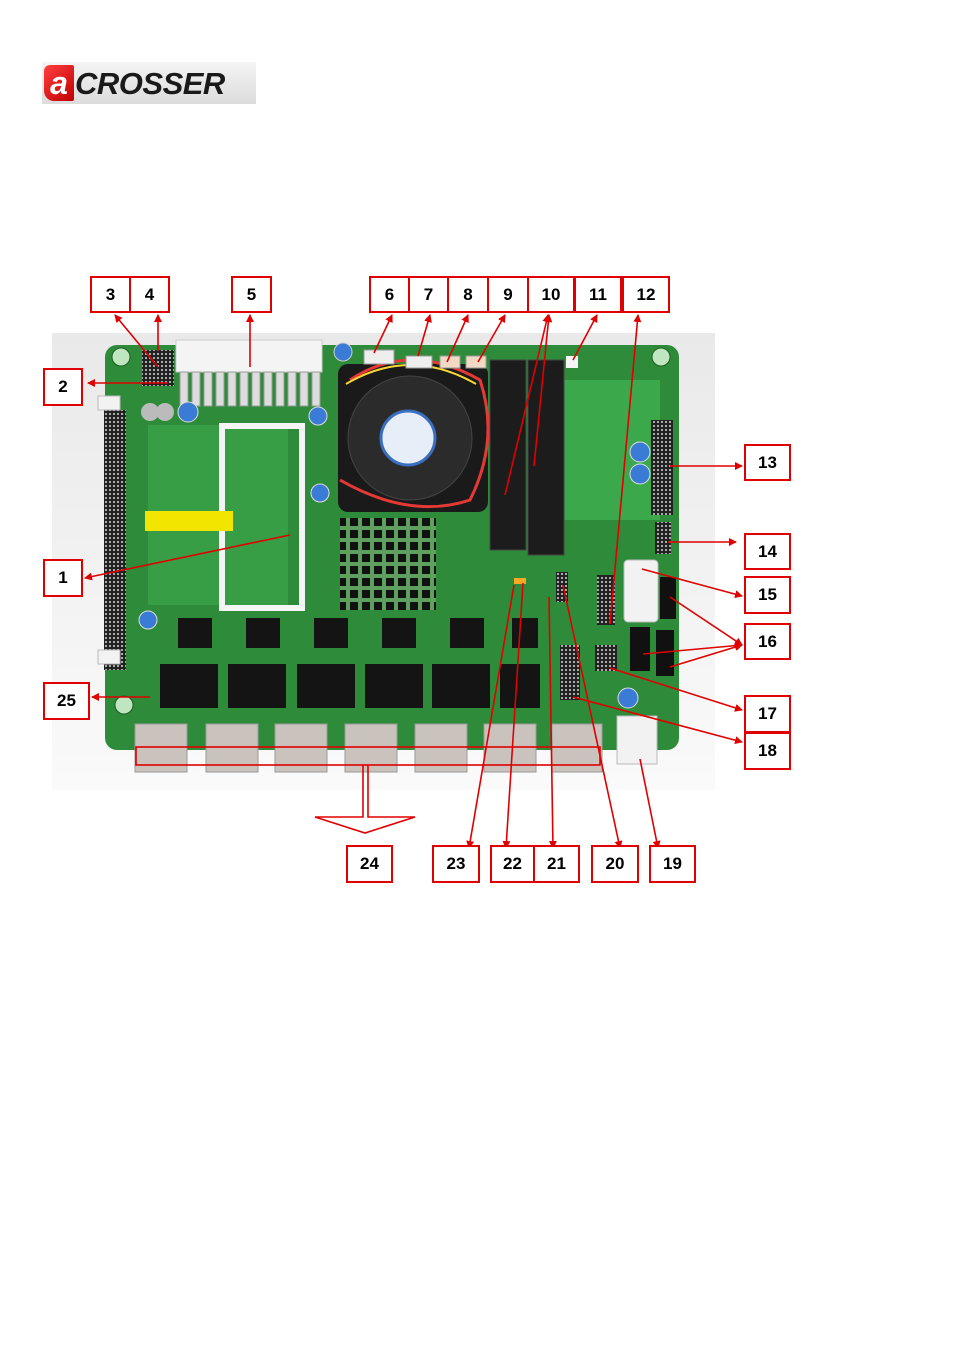 The height and width of the screenshot is (1350, 954). What do you see at coordinates (598, 294) in the screenshot?
I see `callout-11: 11` at bounding box center [598, 294].